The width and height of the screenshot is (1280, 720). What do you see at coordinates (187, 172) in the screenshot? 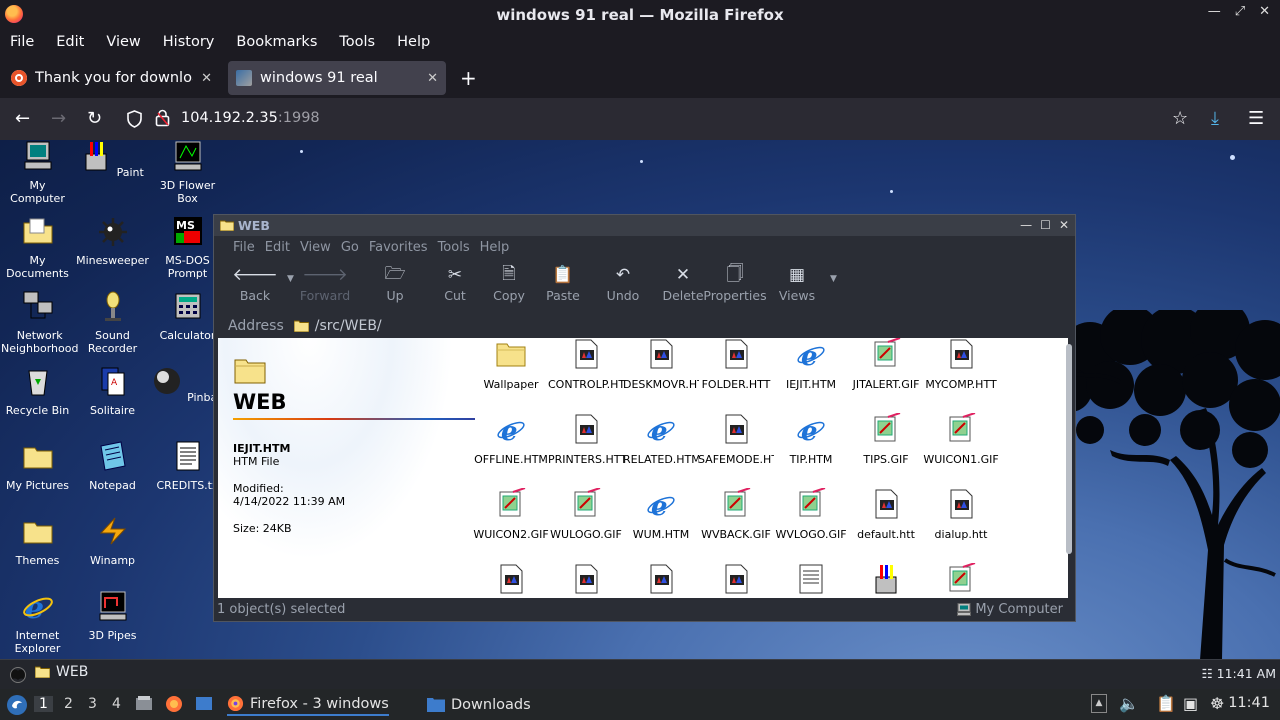
I see `desktop-icon-3d-flower-box: 3D Flower Box` at bounding box center [187, 172].